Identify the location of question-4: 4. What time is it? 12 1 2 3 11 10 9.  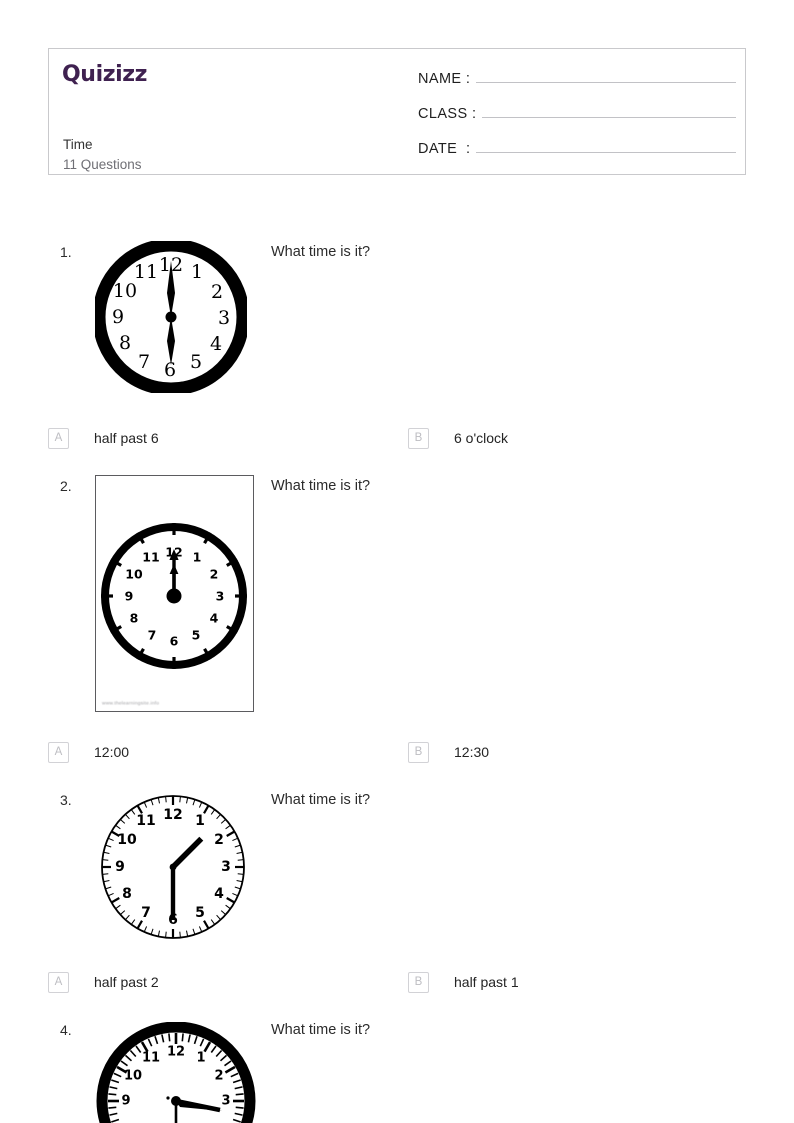
(397, 1072).